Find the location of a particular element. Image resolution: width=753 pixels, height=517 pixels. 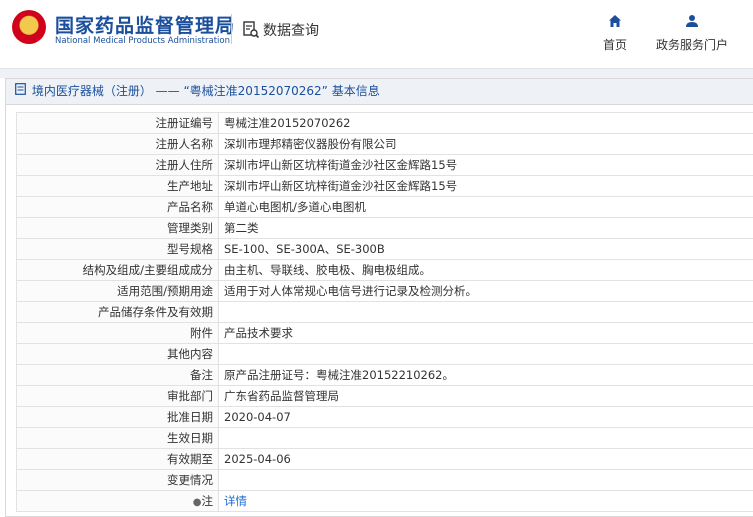

field-value: 粤械注准20152070262 is located at coordinates (485, 123).